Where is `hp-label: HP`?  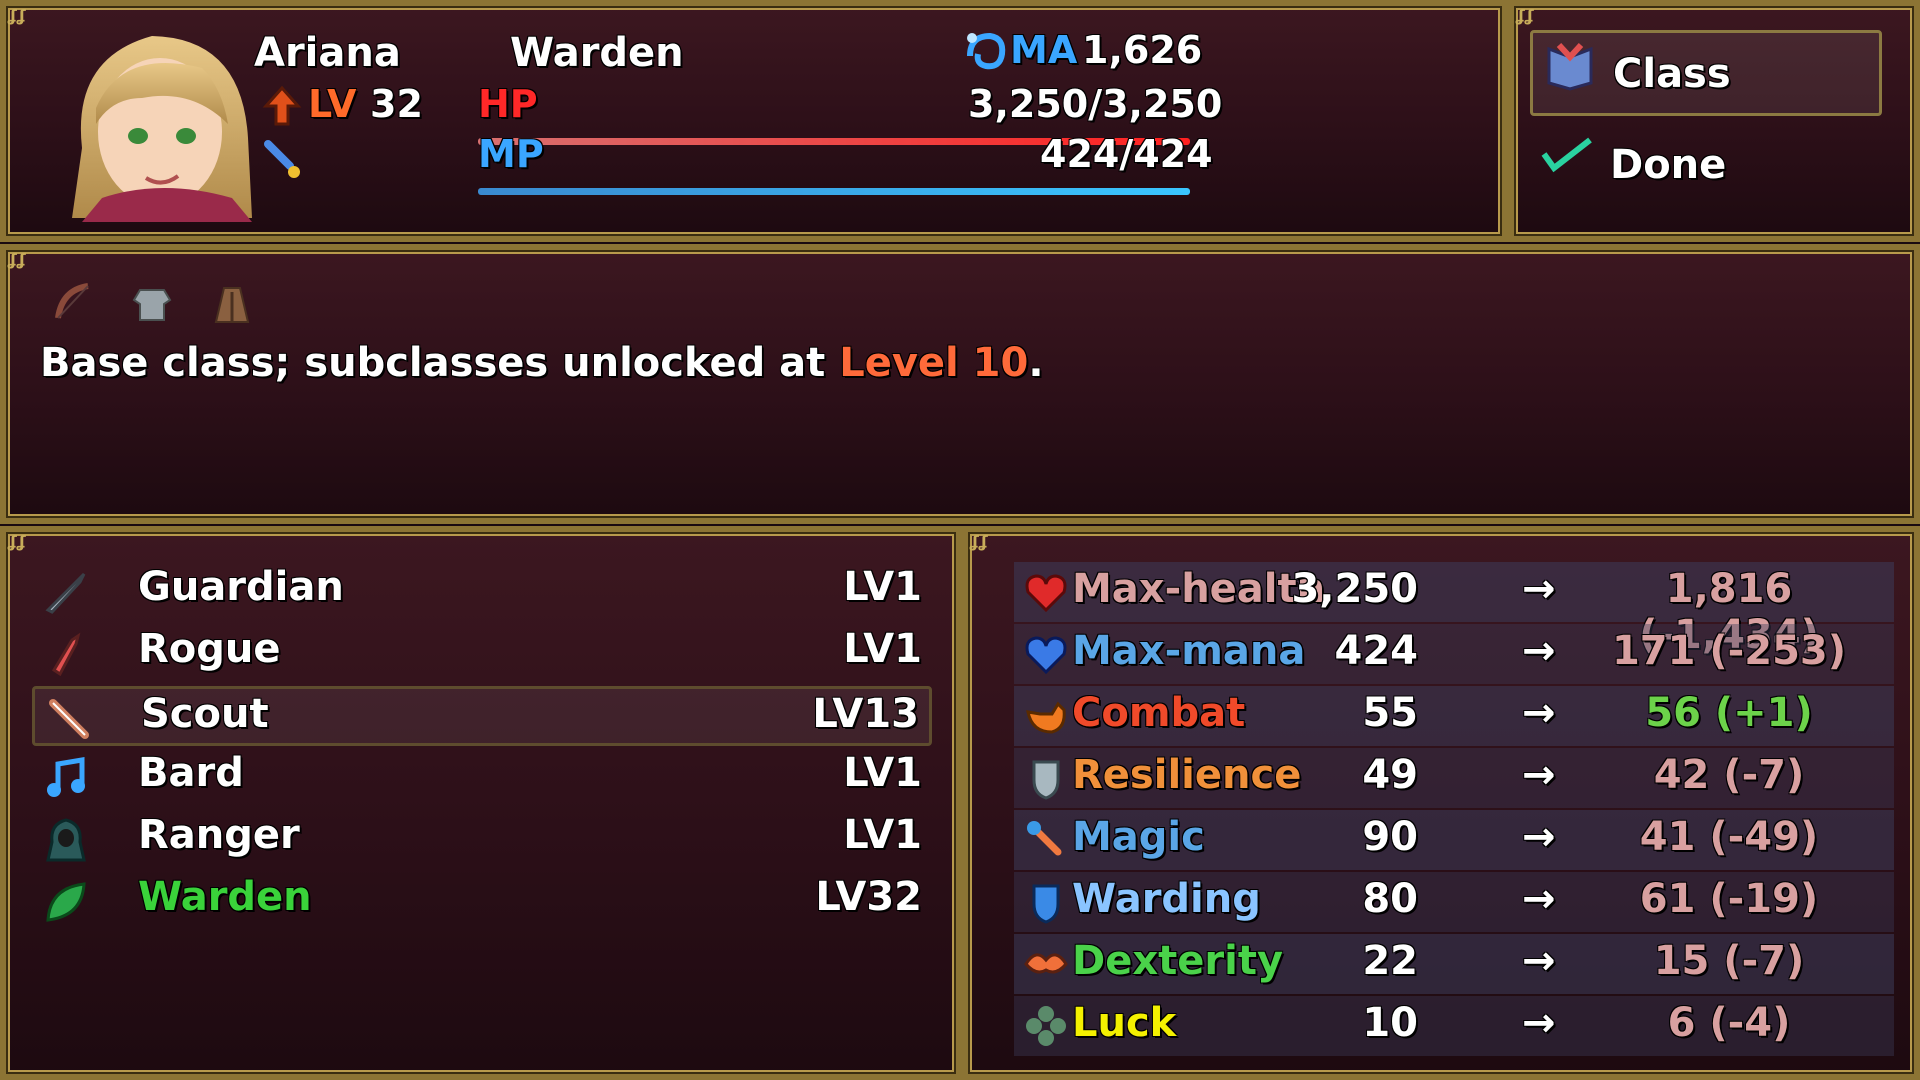 hp-label: HP is located at coordinates (508, 104).